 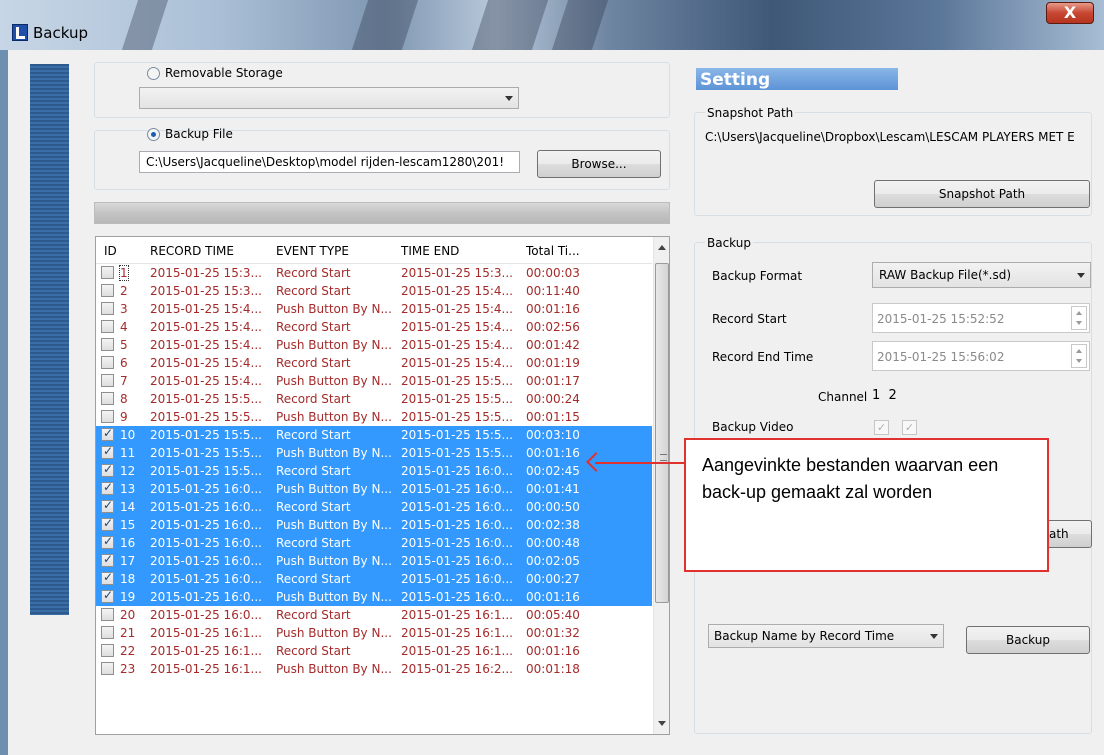 I want to click on backup-button: Backup, so click(x=1028, y=640).